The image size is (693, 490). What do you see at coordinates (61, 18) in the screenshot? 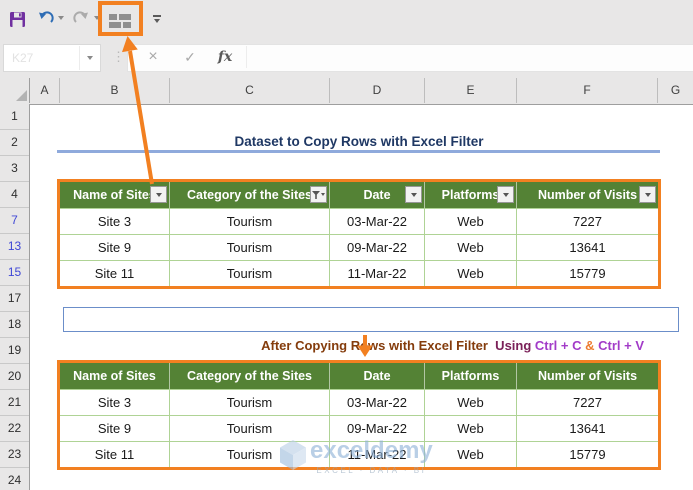
I see `undo-dropdown-chevron-icon` at bounding box center [61, 18].